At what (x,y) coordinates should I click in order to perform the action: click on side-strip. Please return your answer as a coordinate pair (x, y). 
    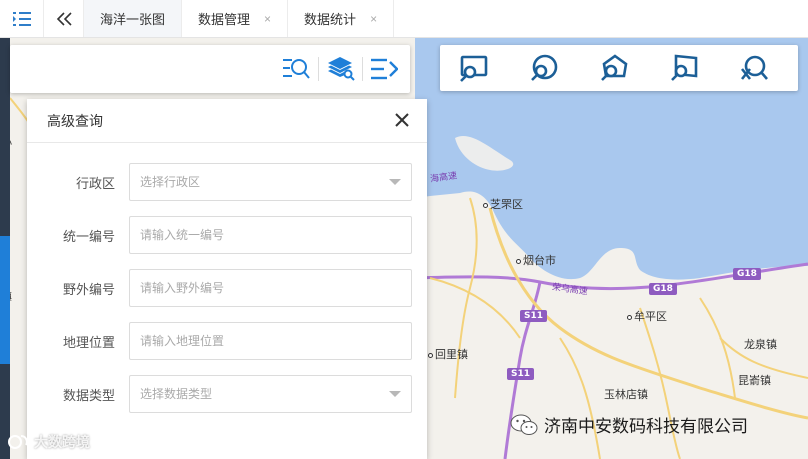
    Looking at the image, I should click on (5, 248).